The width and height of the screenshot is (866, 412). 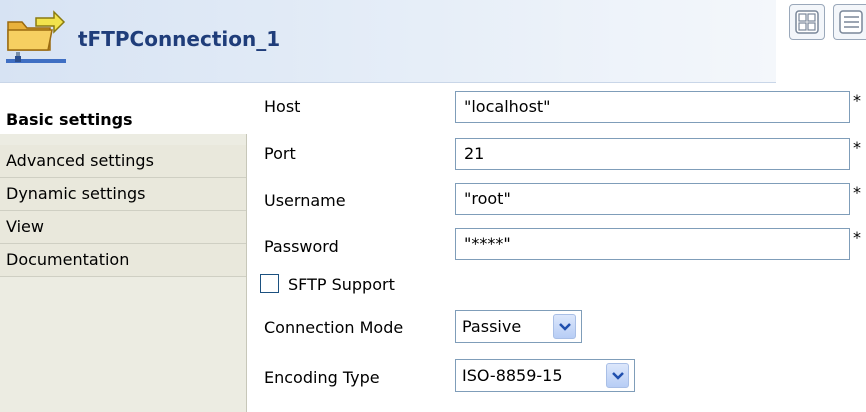 I want to click on connection-mode-label: Connection Mode, so click(x=334, y=327).